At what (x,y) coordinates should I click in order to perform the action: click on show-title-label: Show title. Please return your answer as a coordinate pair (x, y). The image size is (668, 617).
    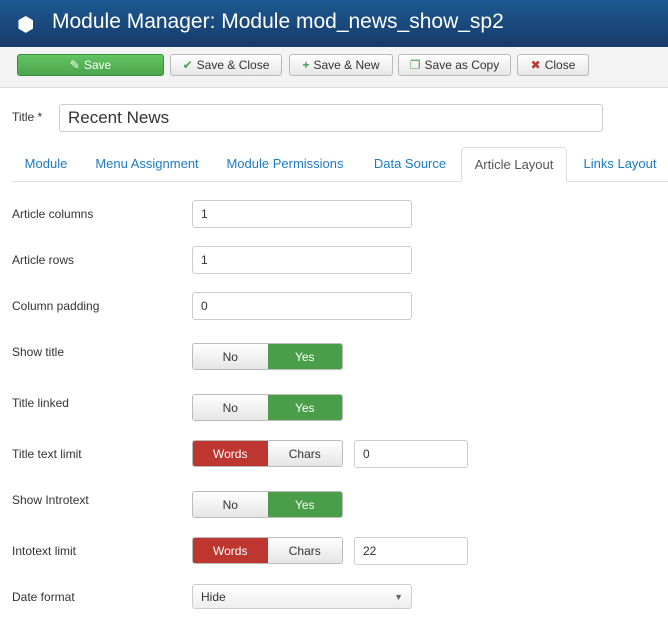
    Looking at the image, I should click on (38, 352).